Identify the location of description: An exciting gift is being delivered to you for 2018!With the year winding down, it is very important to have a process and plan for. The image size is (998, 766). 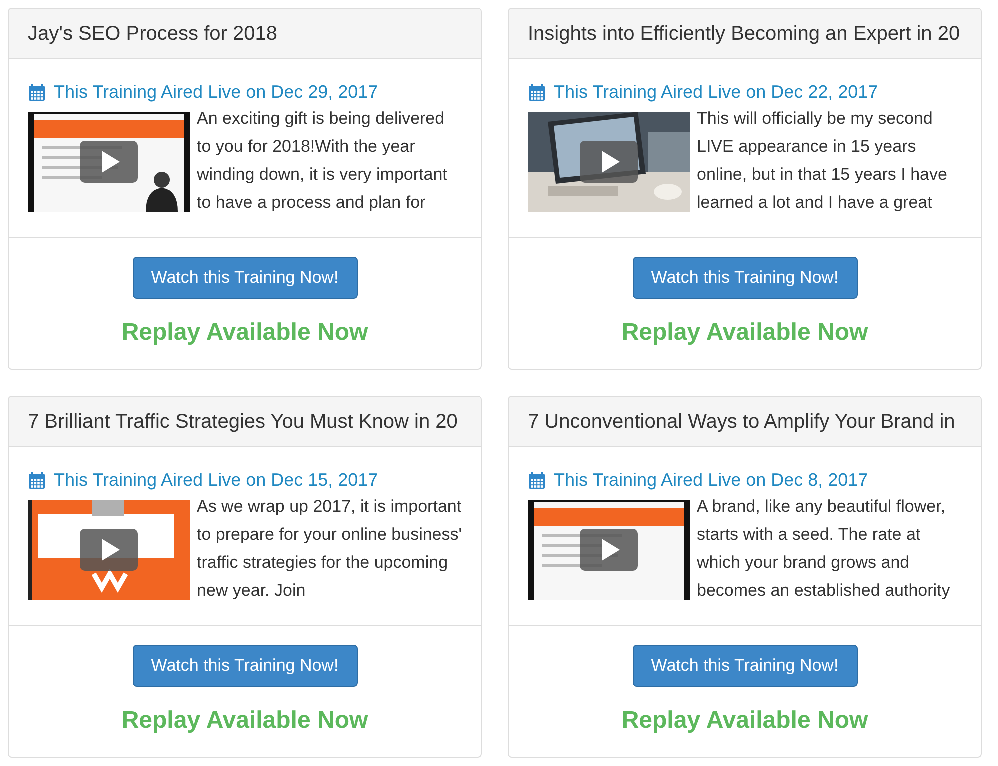
(322, 161).